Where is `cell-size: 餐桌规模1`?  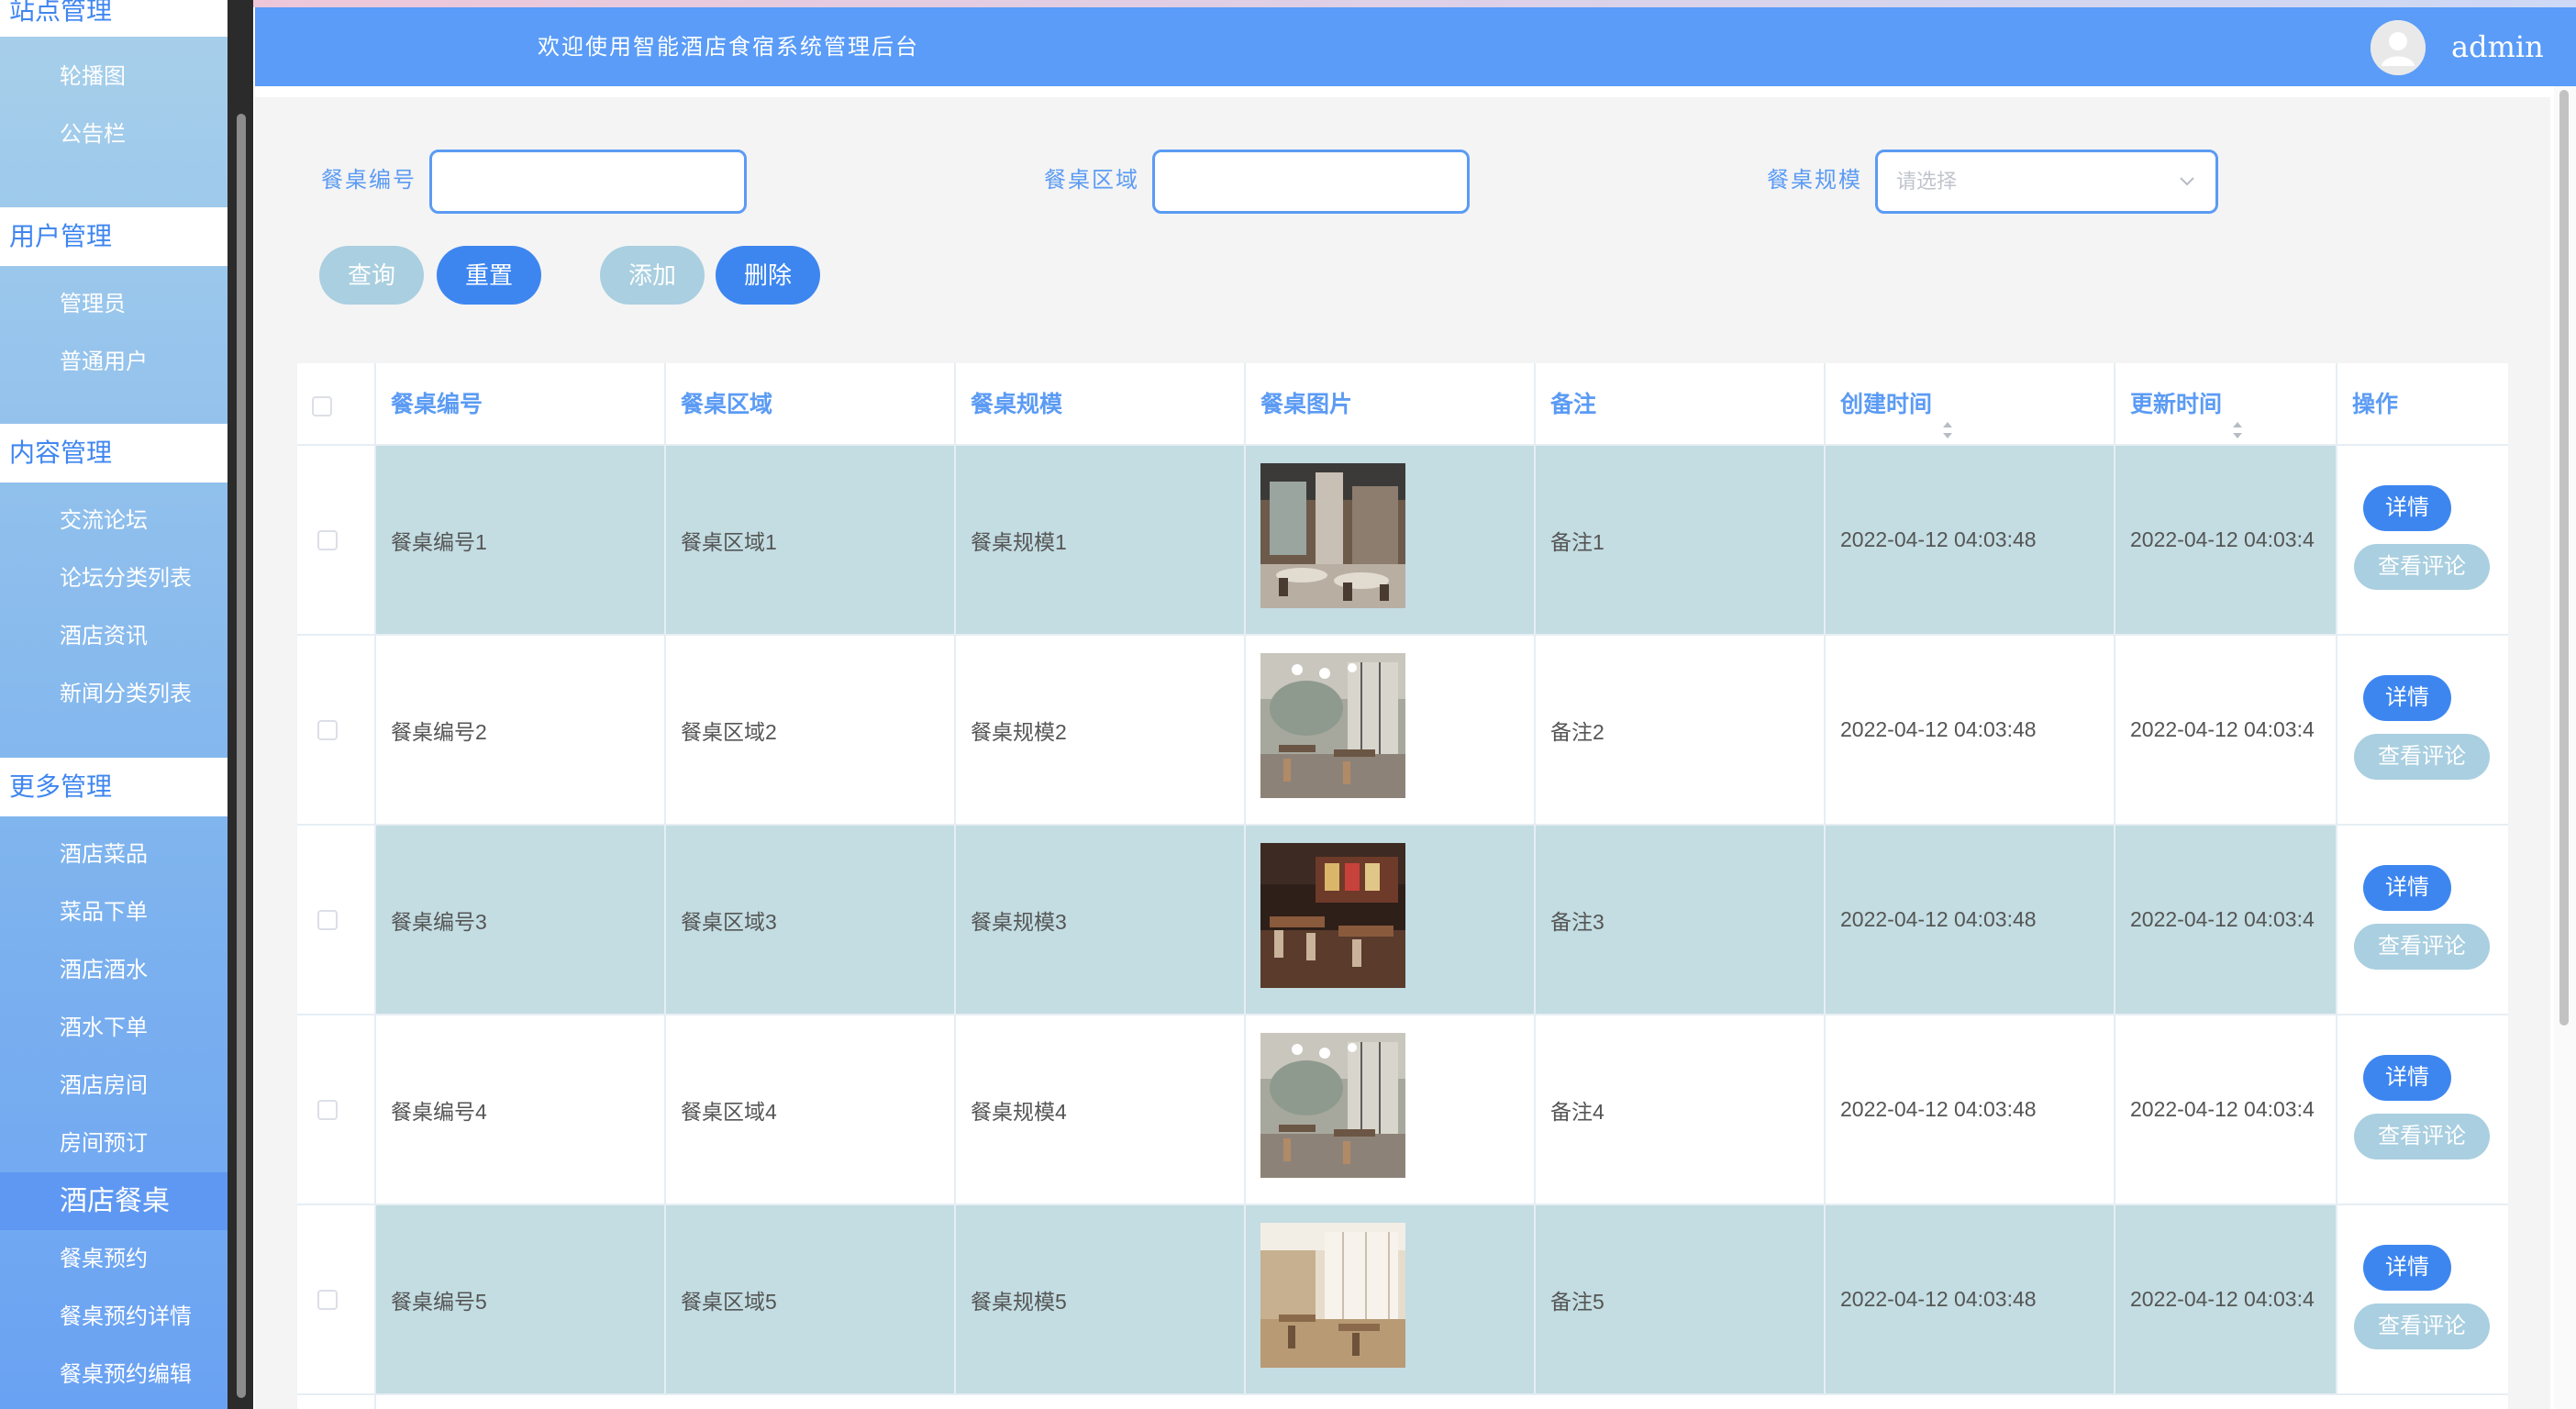 cell-size: 餐桌规模1 is located at coordinates (1101, 540).